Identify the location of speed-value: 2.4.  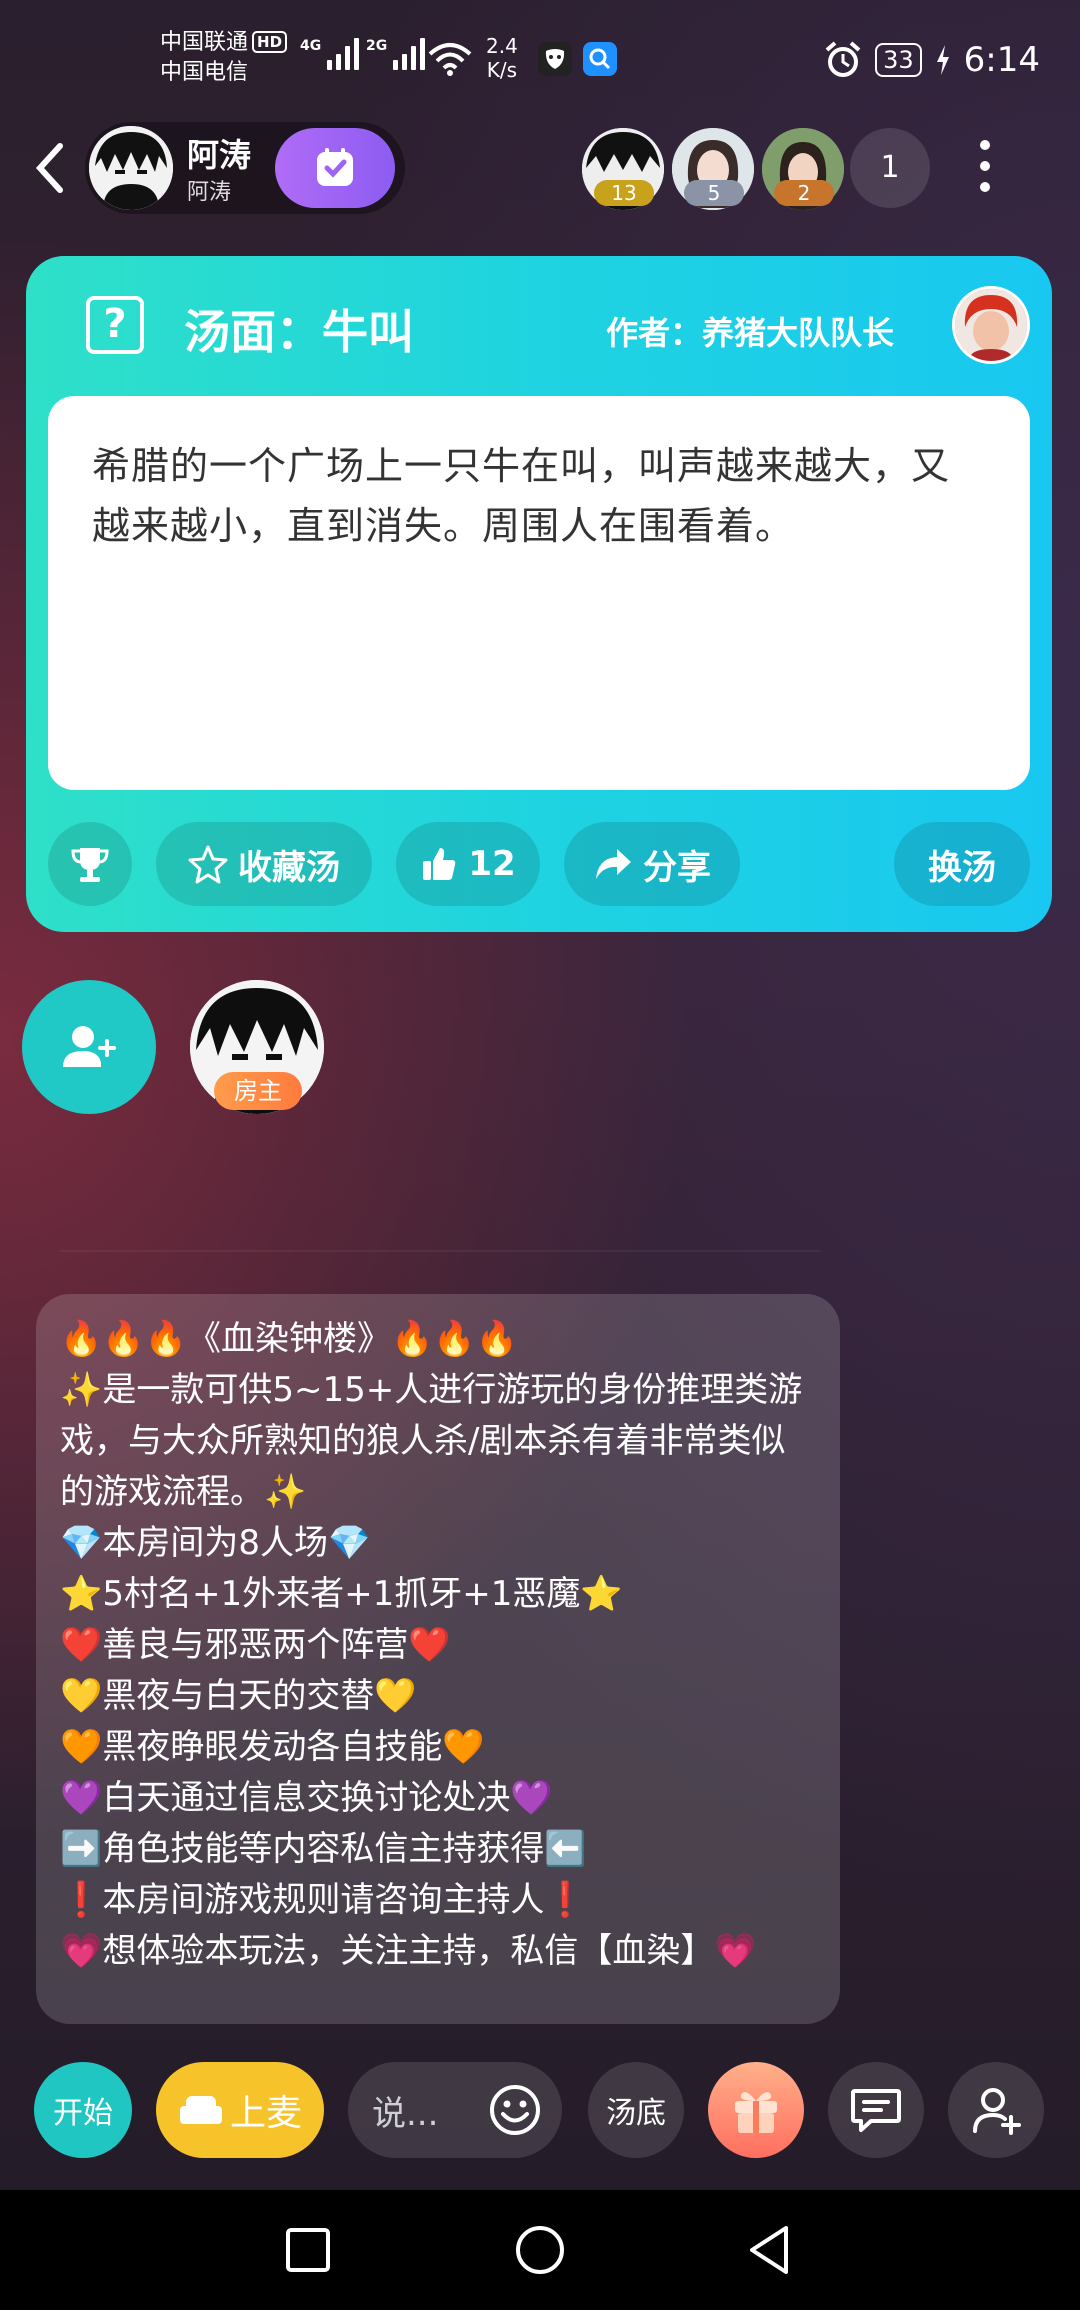
(502, 46).